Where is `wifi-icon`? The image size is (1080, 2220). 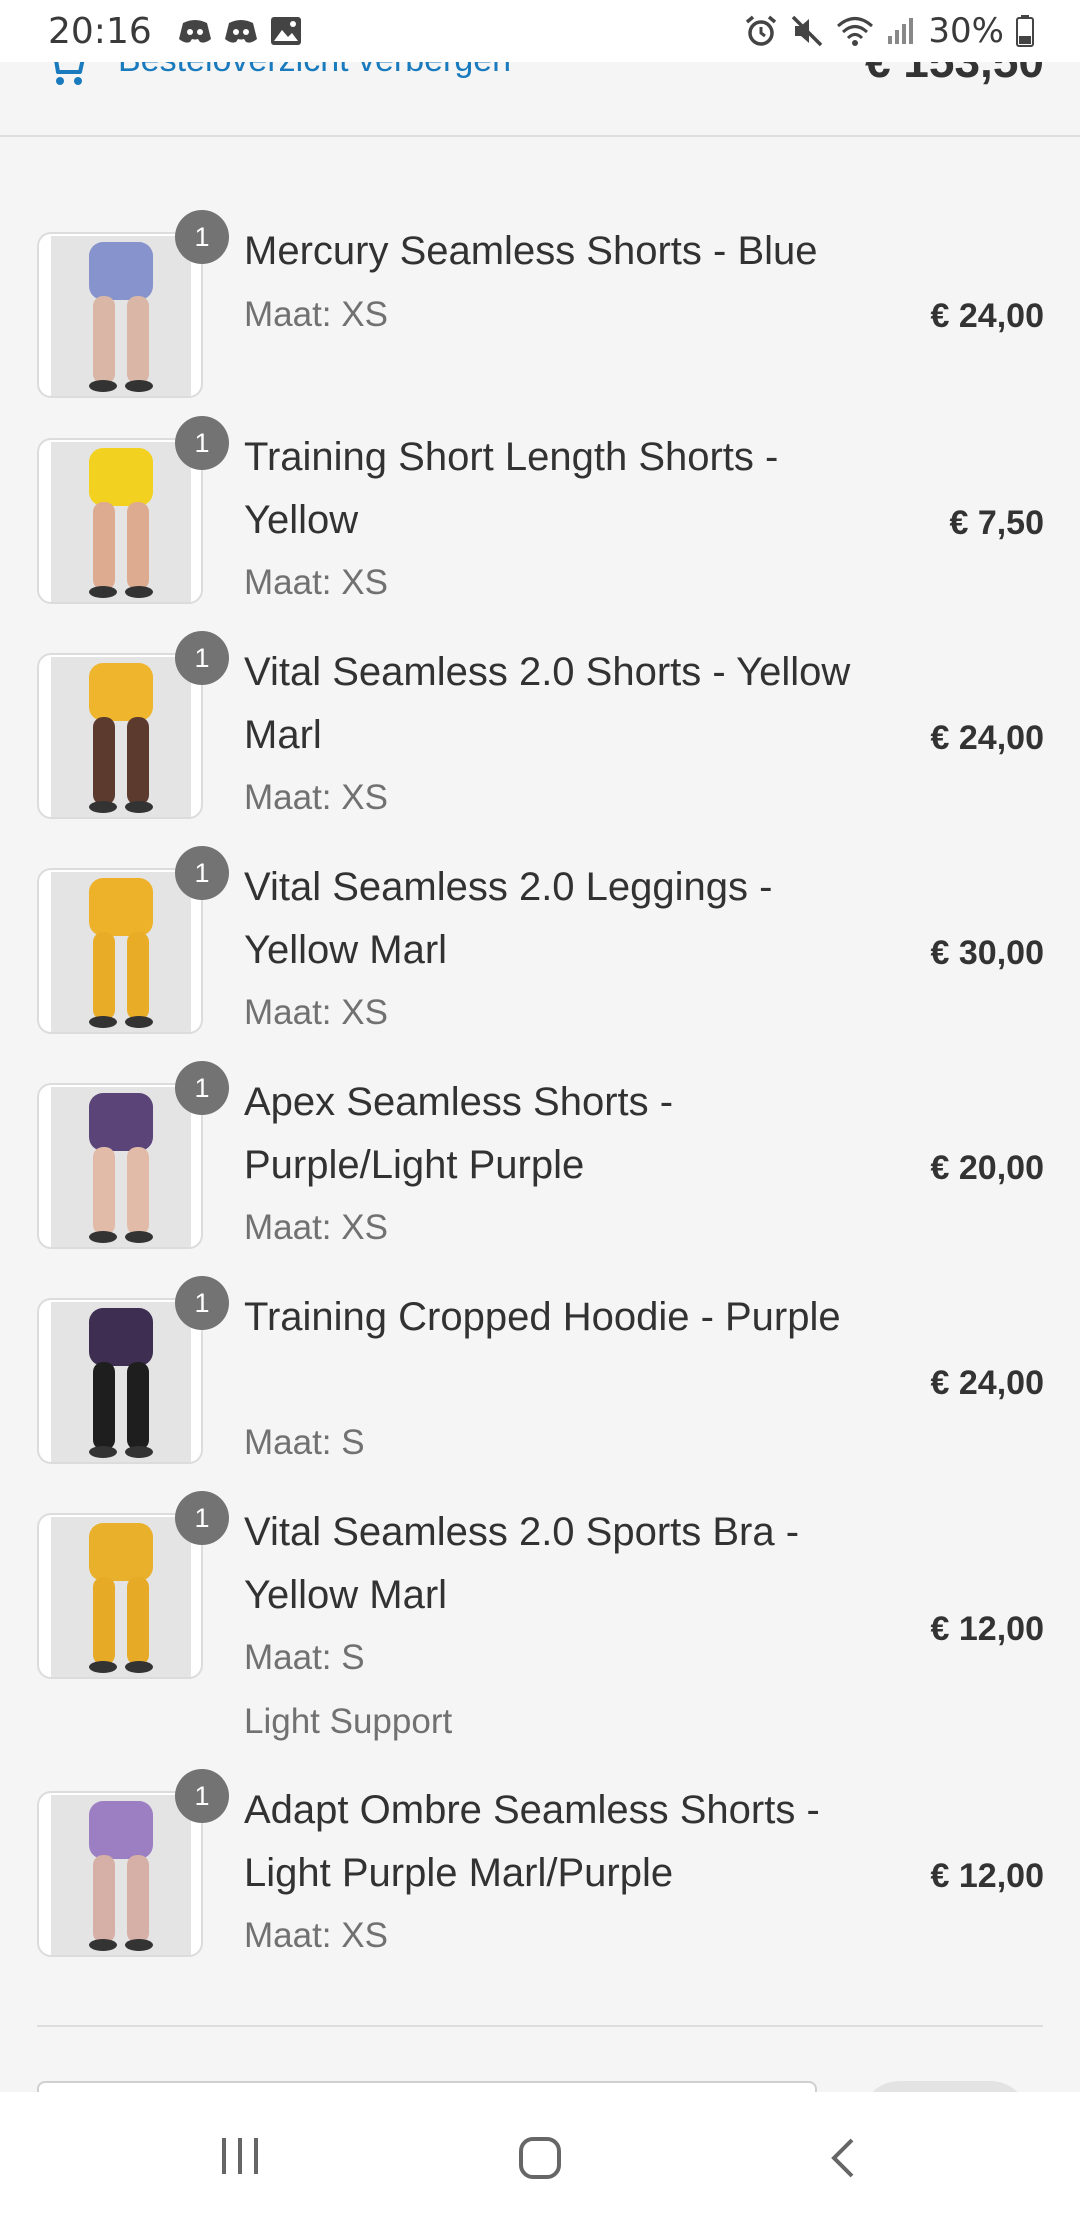 wifi-icon is located at coordinates (855, 31).